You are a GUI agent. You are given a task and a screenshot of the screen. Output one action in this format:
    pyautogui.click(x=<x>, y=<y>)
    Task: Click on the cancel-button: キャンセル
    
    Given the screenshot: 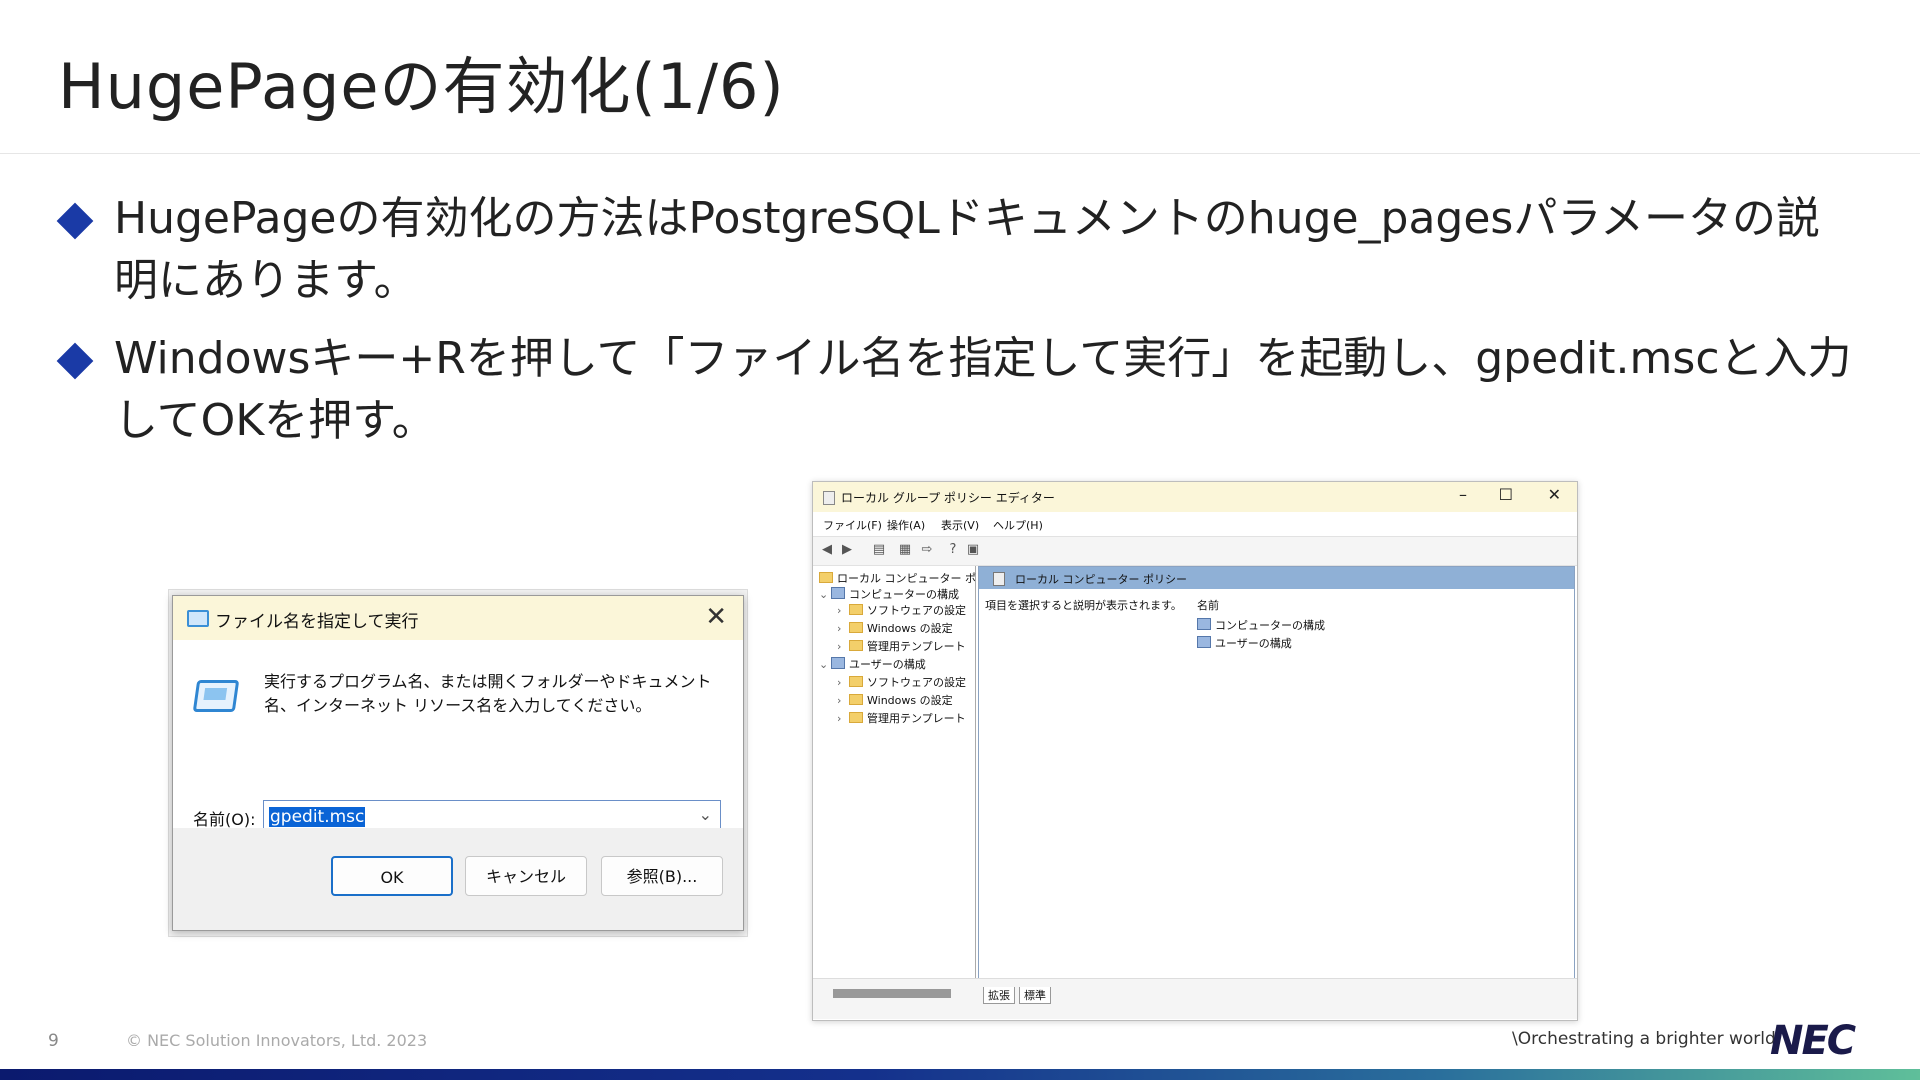 What is the action you would take?
    pyautogui.click(x=526, y=876)
    